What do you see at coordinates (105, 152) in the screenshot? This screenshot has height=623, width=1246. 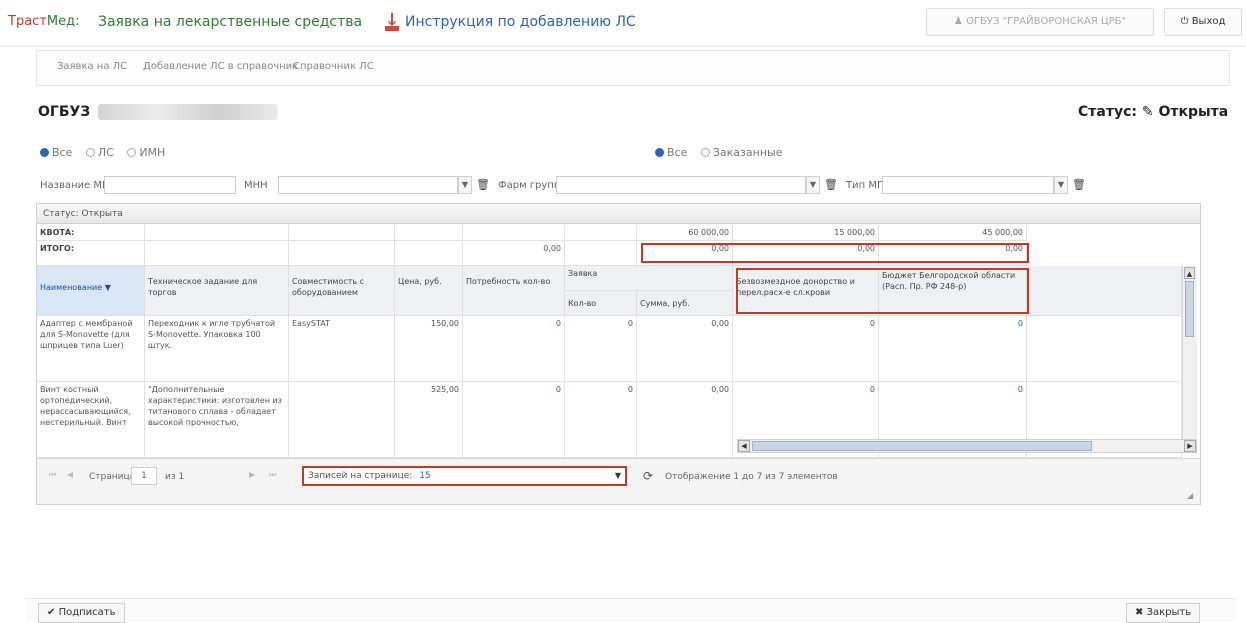 I see `radio-type-ls-label: ЛС` at bounding box center [105, 152].